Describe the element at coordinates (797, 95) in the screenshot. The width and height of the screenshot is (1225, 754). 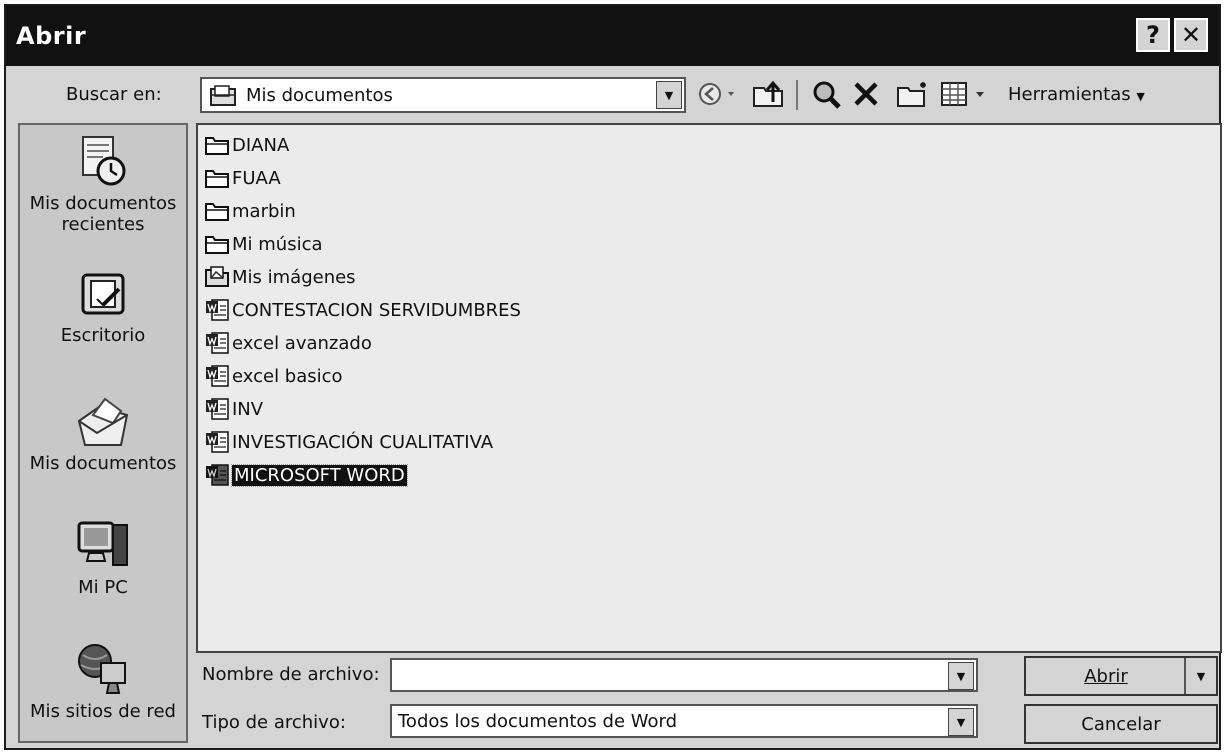
I see `toolbar-separator` at that location.